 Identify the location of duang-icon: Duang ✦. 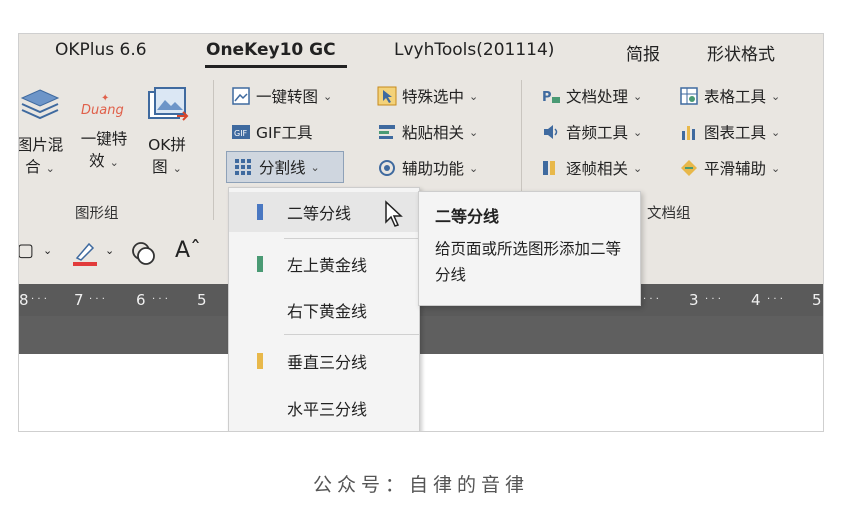
(104, 106).